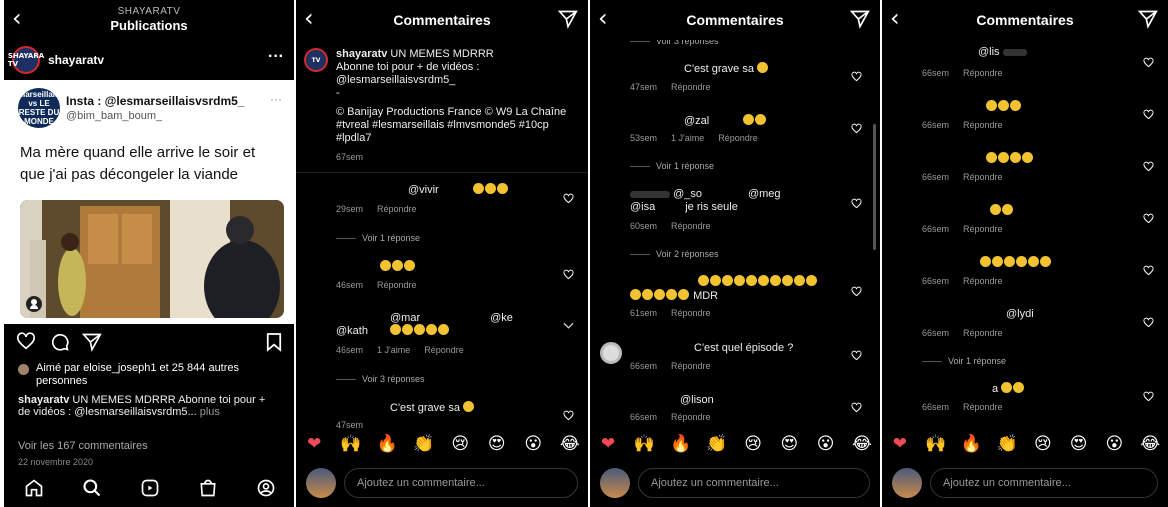  Describe the element at coordinates (76, 60) in the screenshot. I see `account-name: shayaratv` at that location.